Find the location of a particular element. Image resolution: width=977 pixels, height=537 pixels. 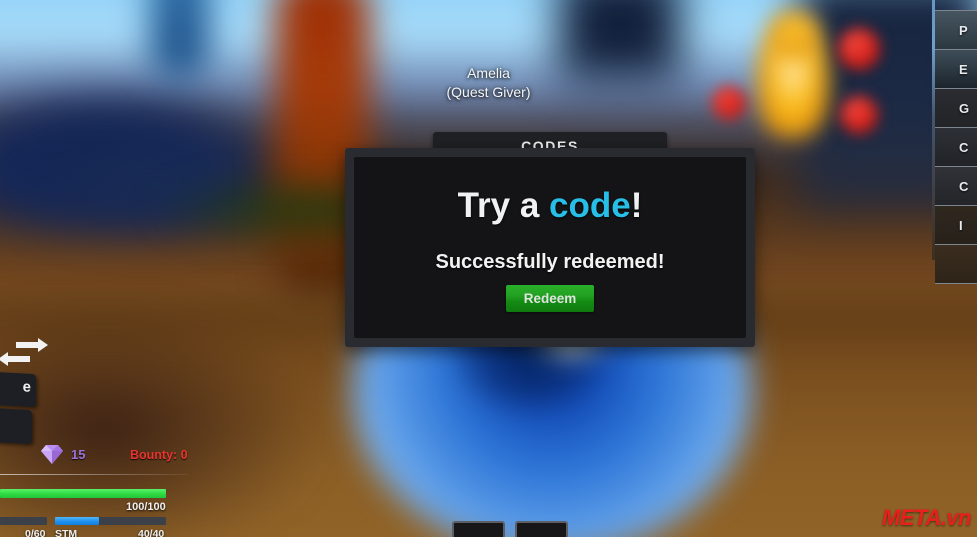

side-menu: P E G C C I is located at coordinates (956, 147).